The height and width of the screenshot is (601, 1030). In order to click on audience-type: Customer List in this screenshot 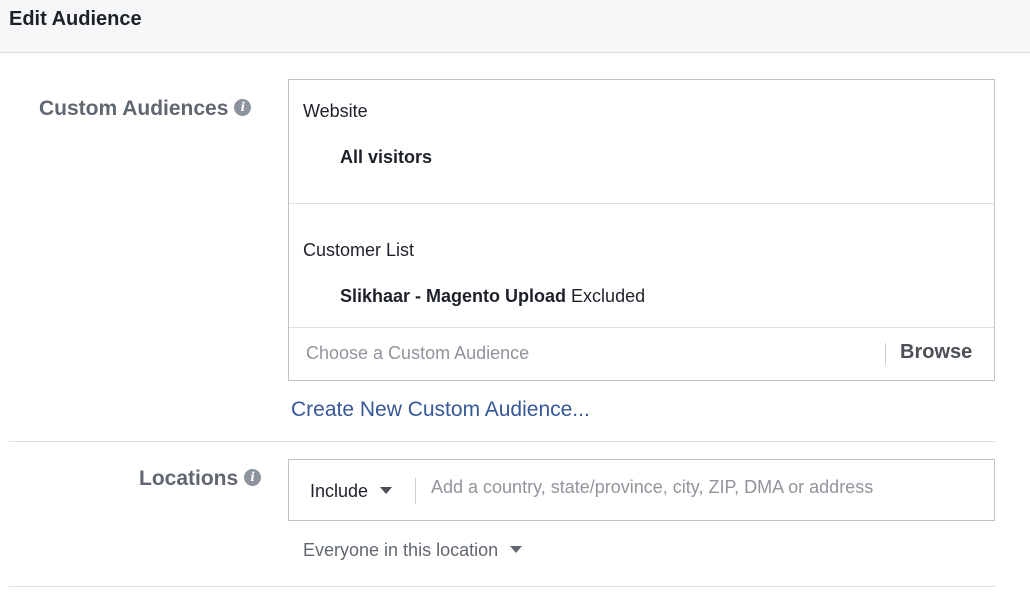, I will do `click(359, 250)`.